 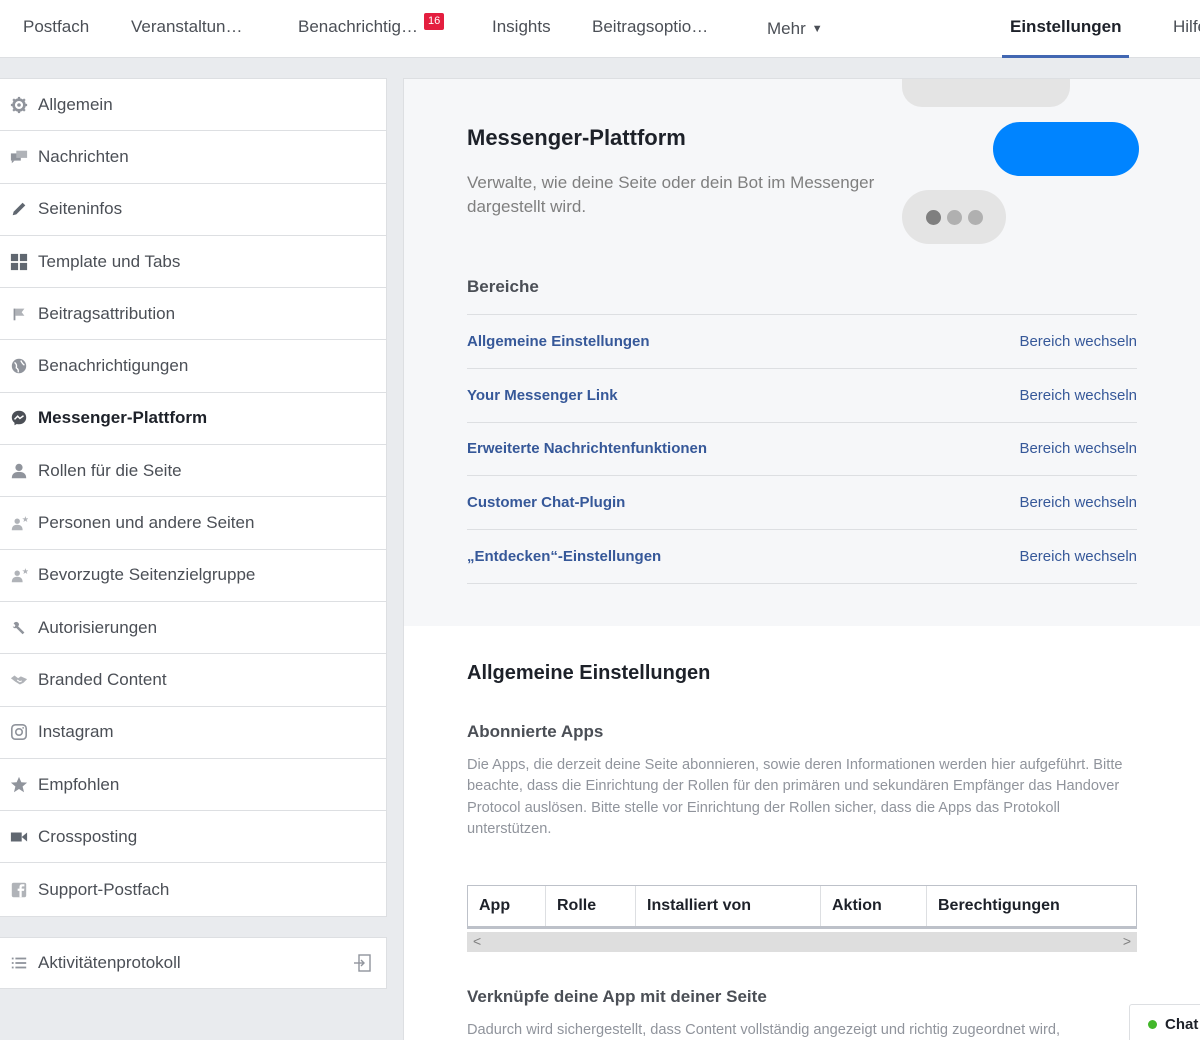 What do you see at coordinates (19, 963) in the screenshot?
I see `list-icon` at bounding box center [19, 963].